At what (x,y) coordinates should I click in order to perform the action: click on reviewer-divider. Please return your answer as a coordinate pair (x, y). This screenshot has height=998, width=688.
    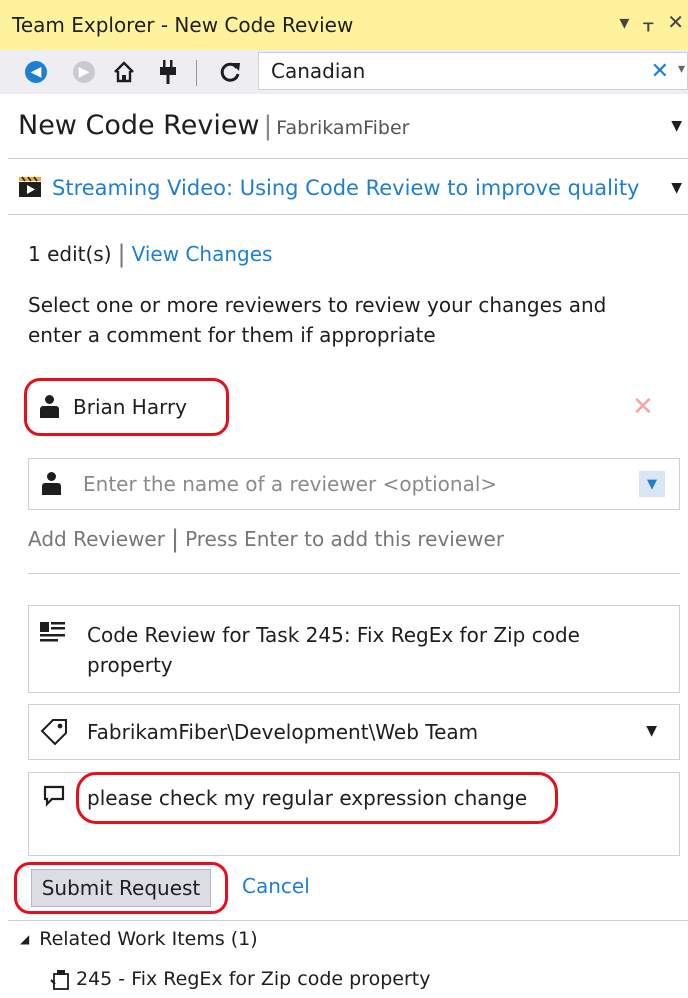
    Looking at the image, I should click on (354, 573).